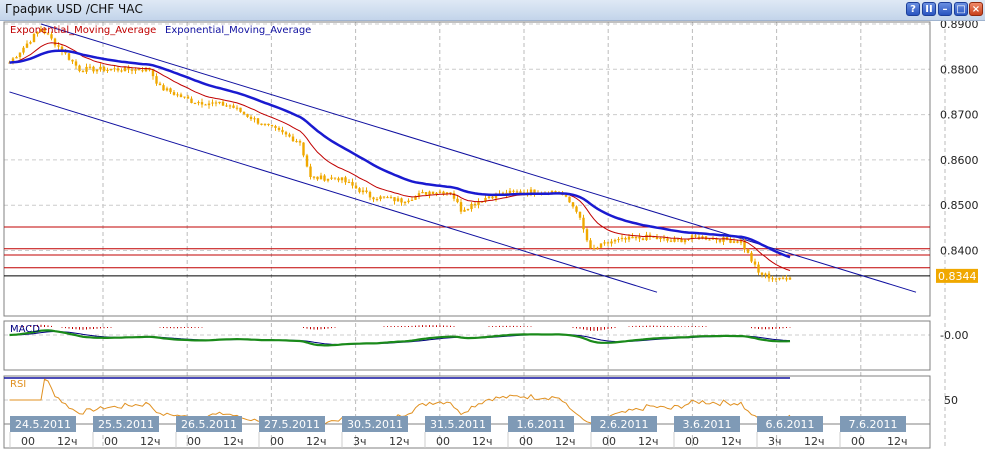 Image resolution: width=985 pixels, height=459 pixels. Describe the element at coordinates (492, 10) in the screenshot. I see `title-bar: График USD /CHF ЧАС ? II – □ ×` at that location.